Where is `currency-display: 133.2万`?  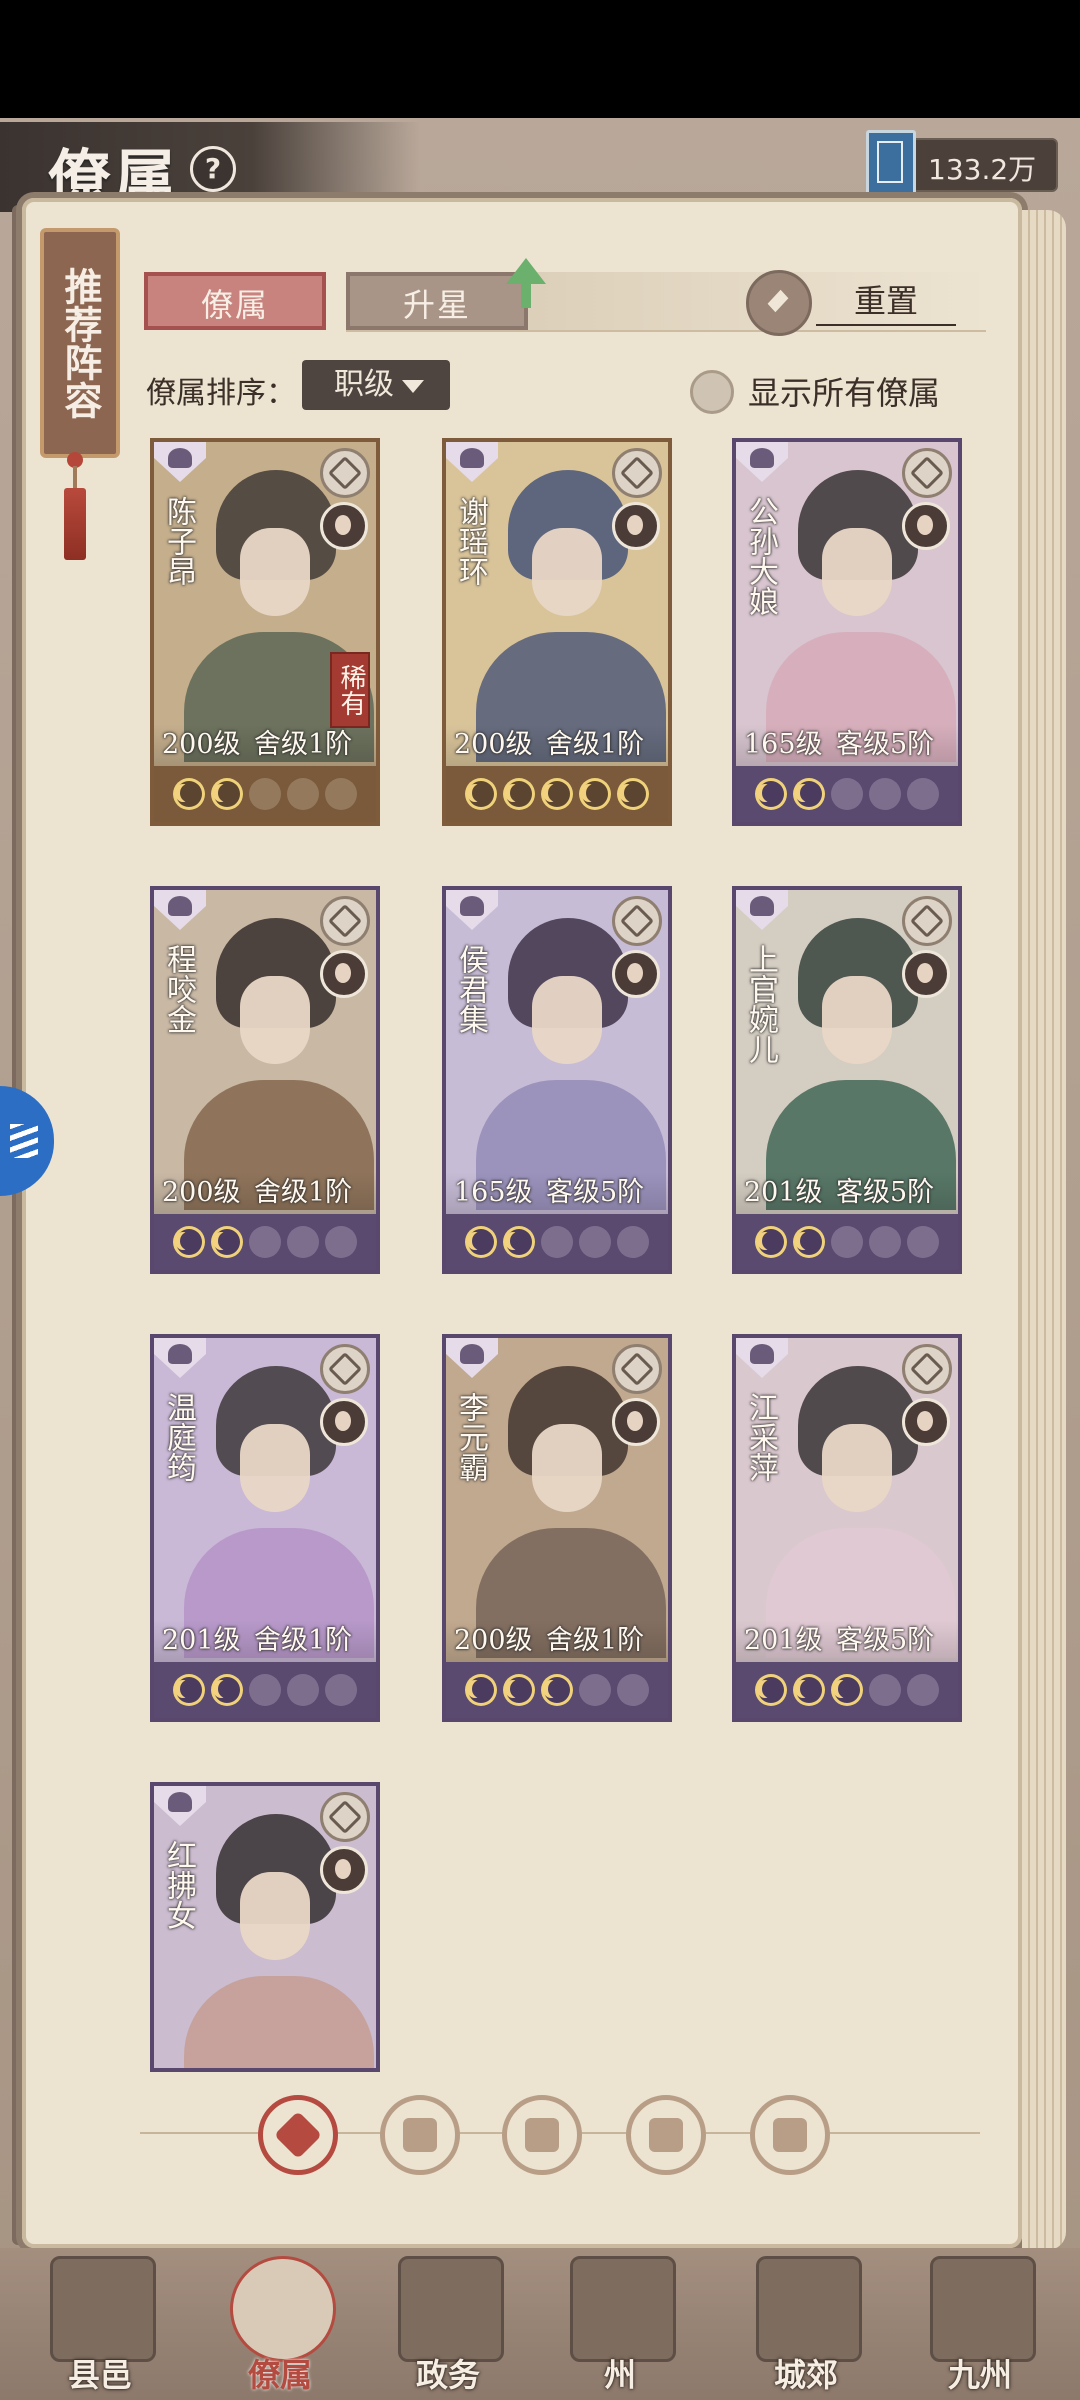
currency-display: 133.2万 is located at coordinates (962, 163).